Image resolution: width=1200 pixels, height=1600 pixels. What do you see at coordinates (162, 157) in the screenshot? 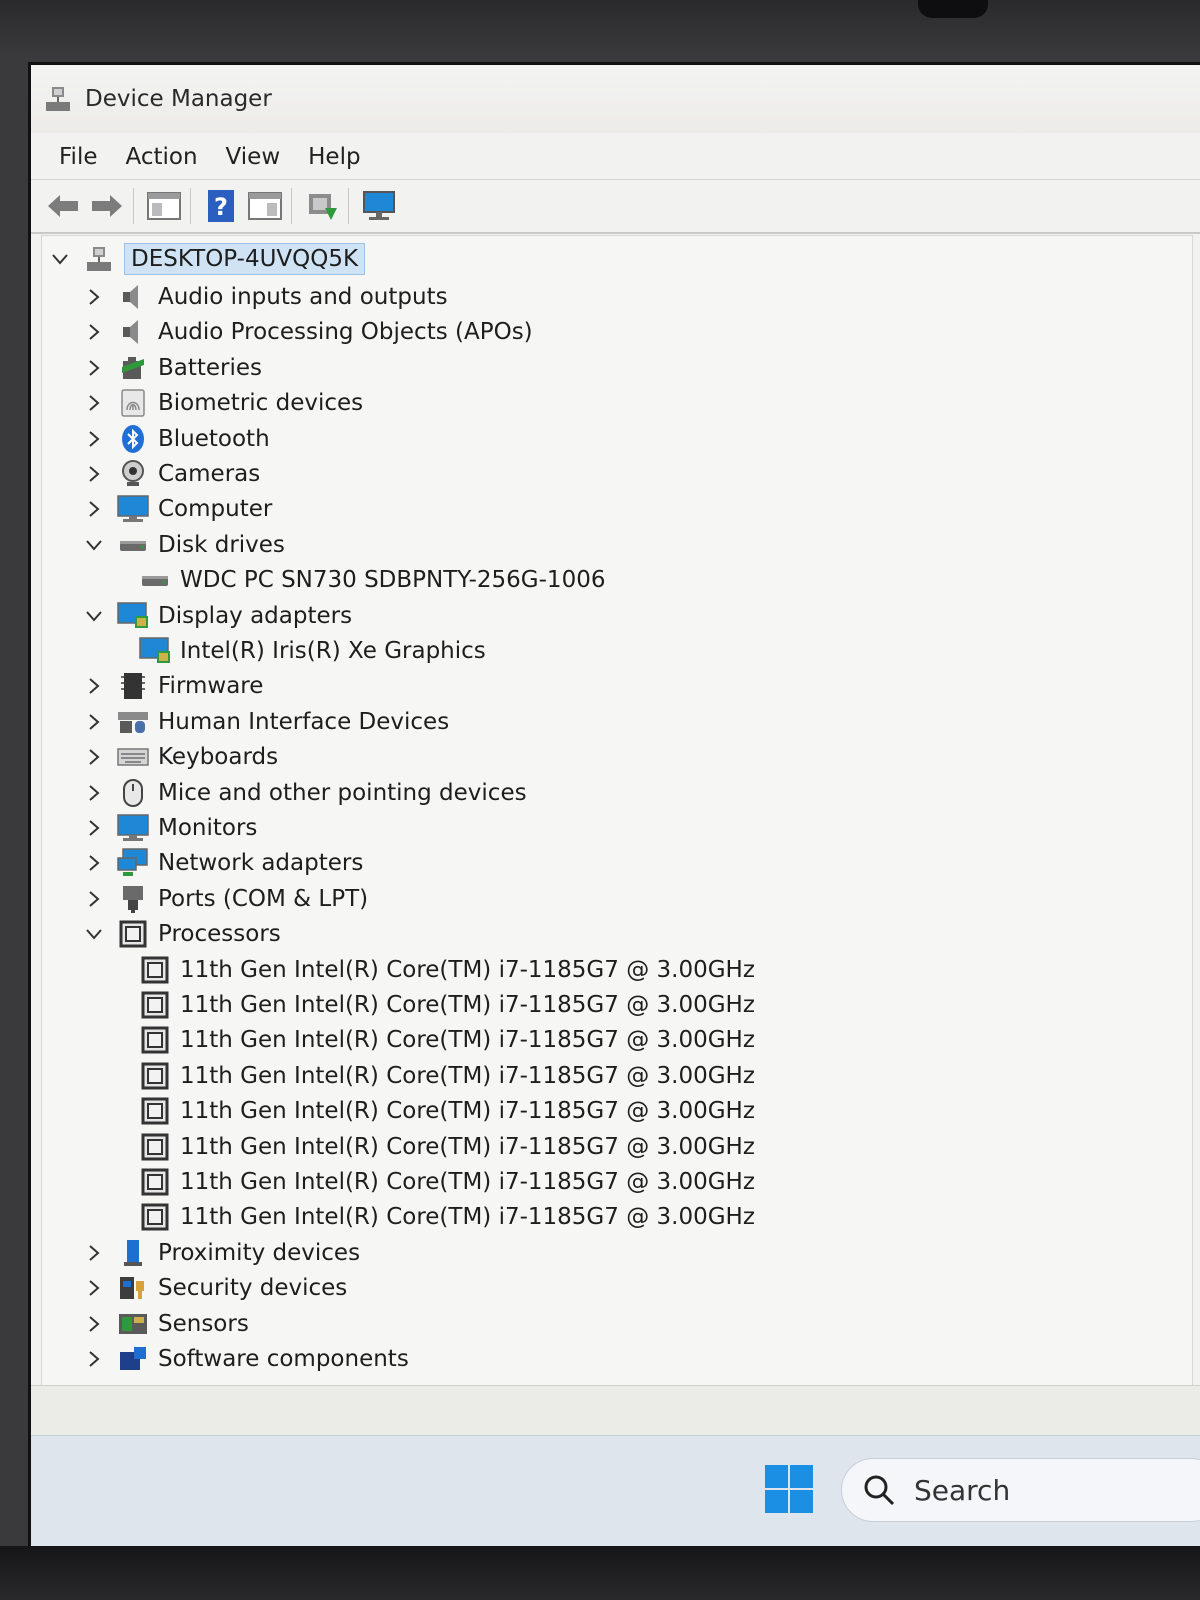
I see `menu-action: Action` at bounding box center [162, 157].